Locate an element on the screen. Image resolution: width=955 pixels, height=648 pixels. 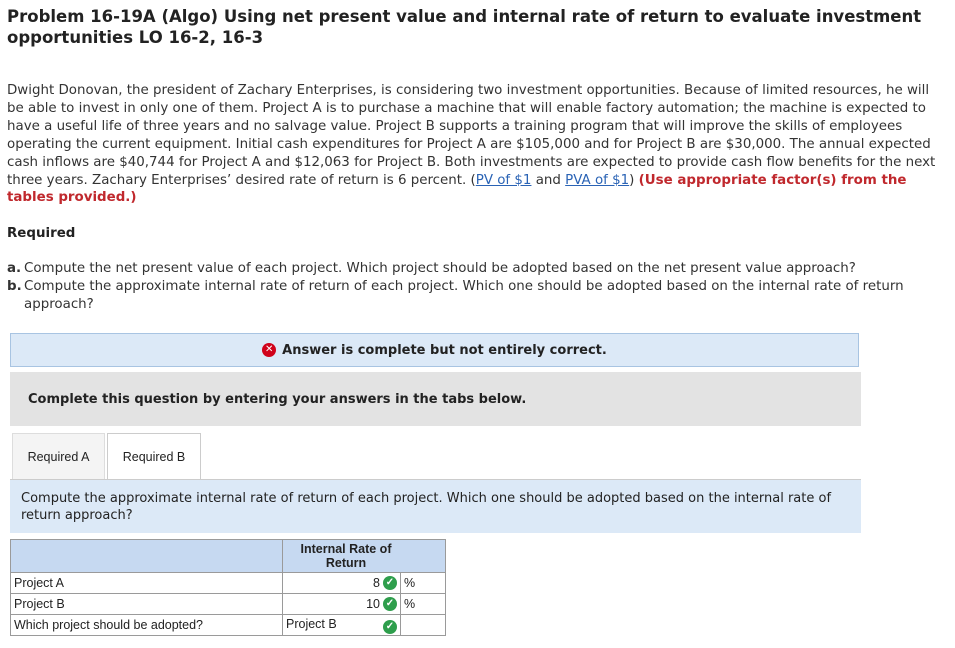
pva-table-link: PVA of $1 is located at coordinates (597, 180).